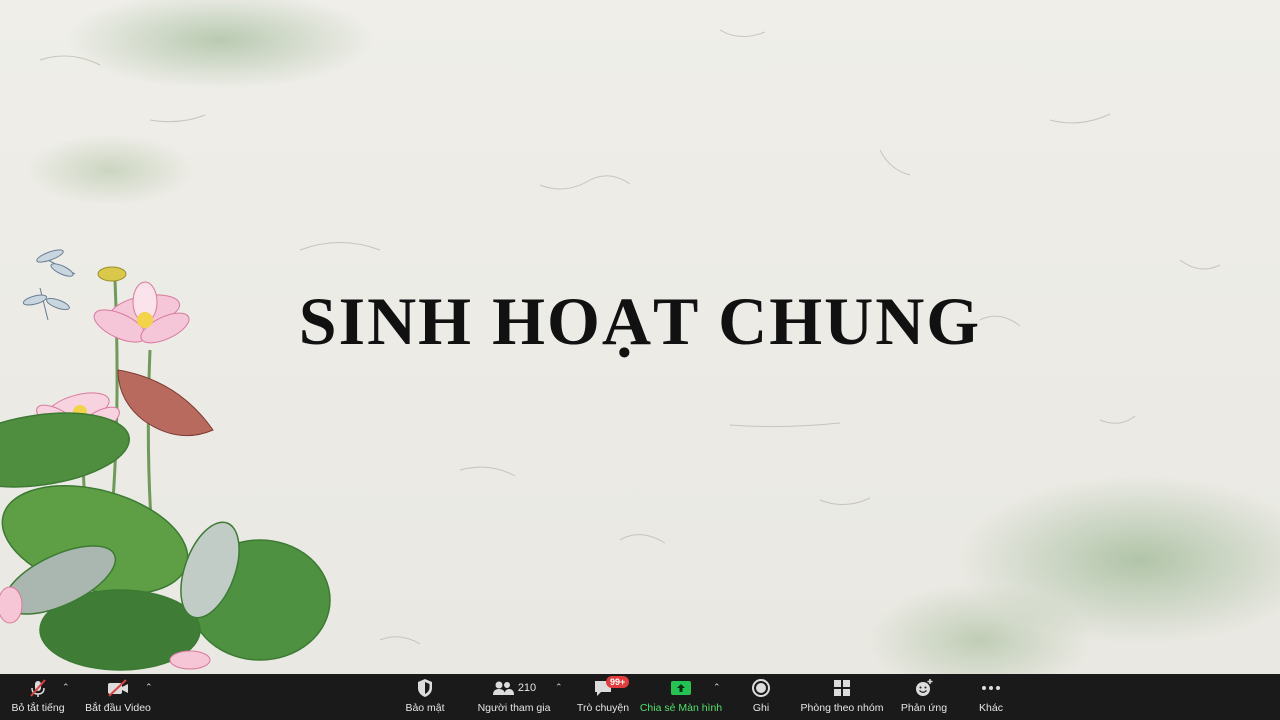  I want to click on share-screen-icon, so click(681, 688).